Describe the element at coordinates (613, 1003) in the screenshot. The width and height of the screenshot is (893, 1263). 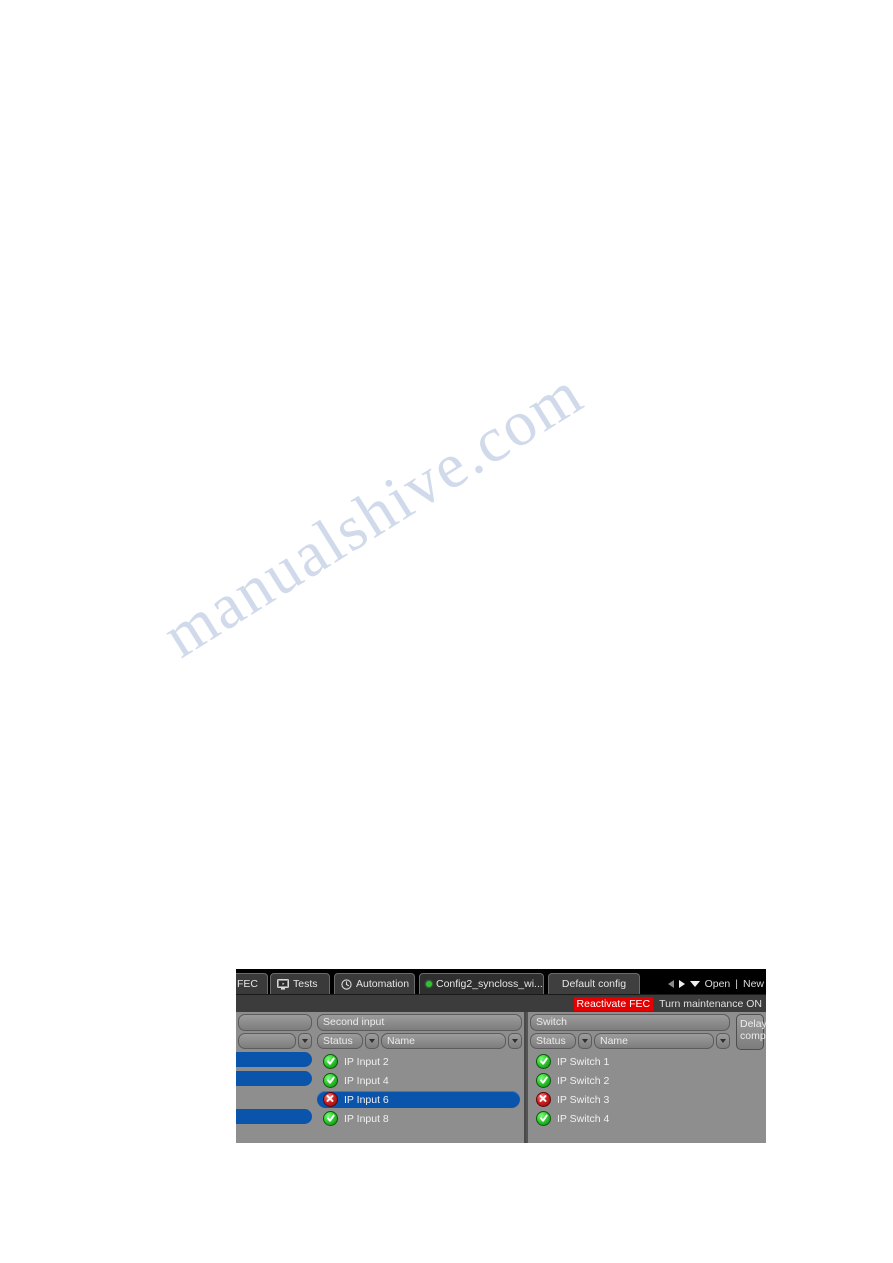
I see `reactivate-fec-button: Reactivate FEC` at that location.